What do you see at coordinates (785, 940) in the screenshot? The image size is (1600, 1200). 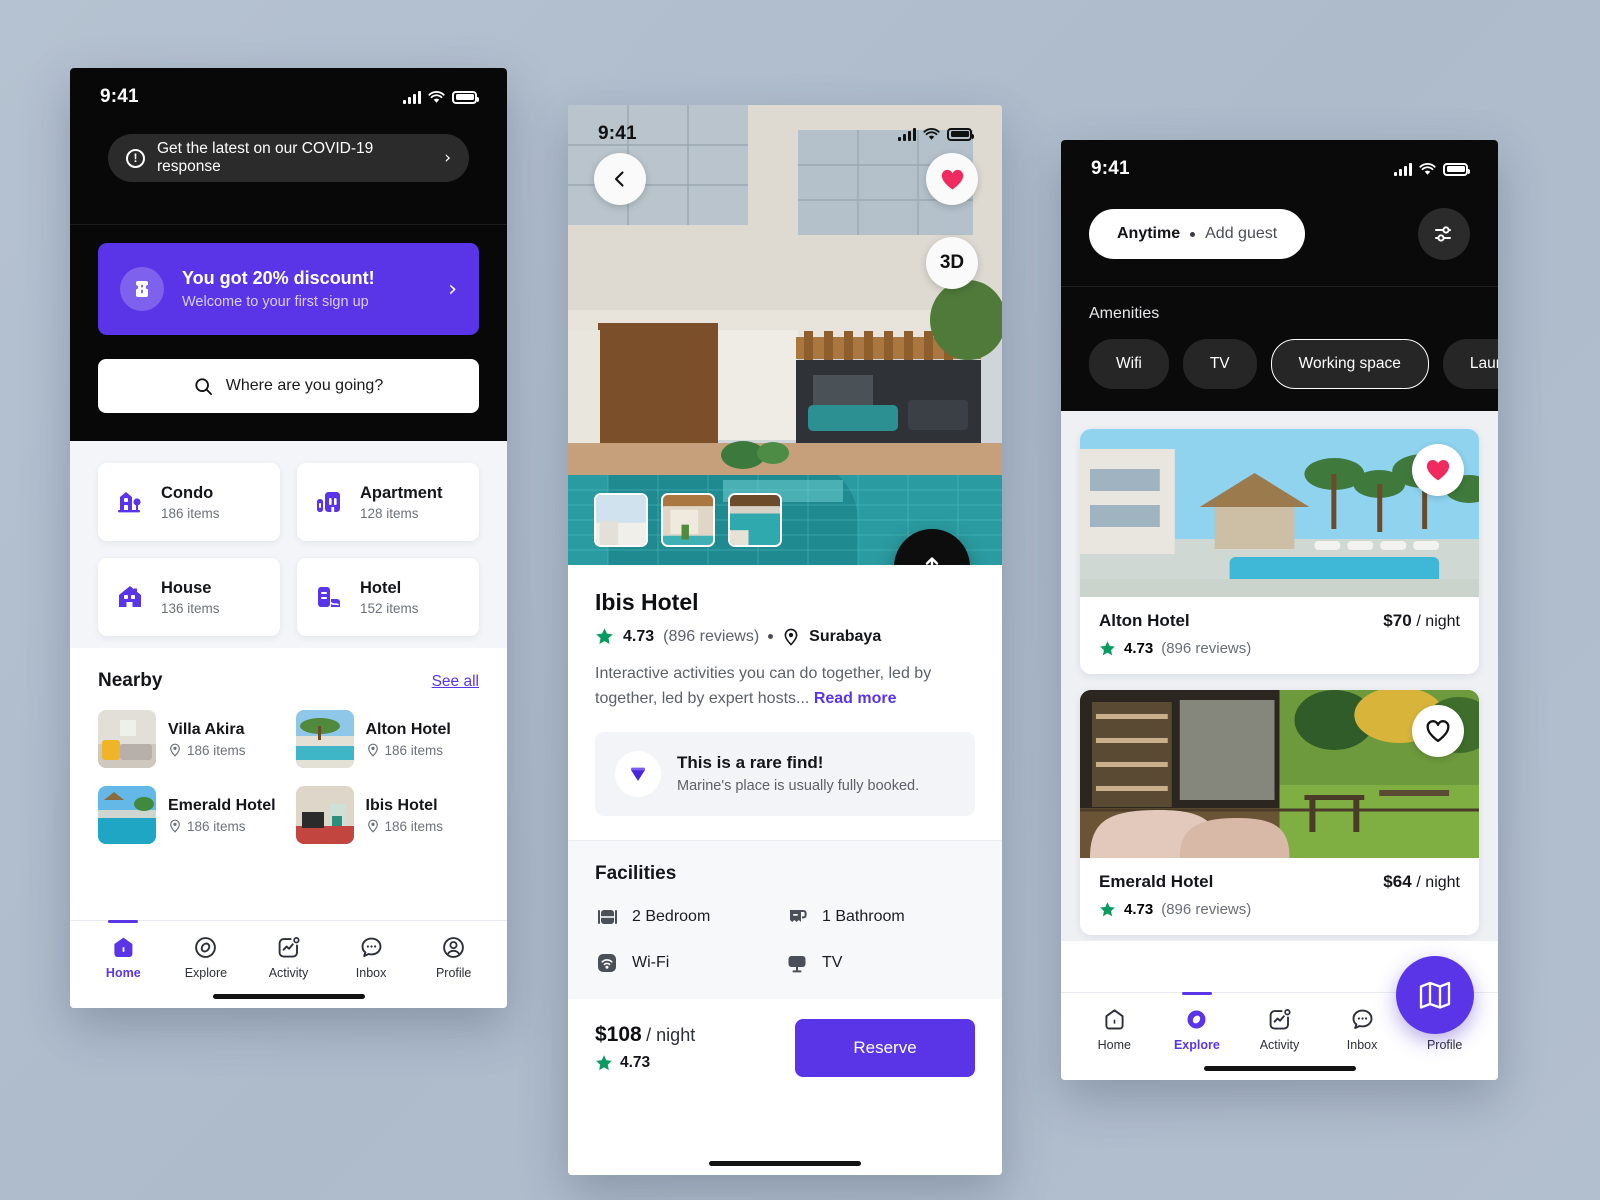 I see `facilities-grid: 2 Bedroom 1 Bathroom Wi-Fi TV` at bounding box center [785, 940].